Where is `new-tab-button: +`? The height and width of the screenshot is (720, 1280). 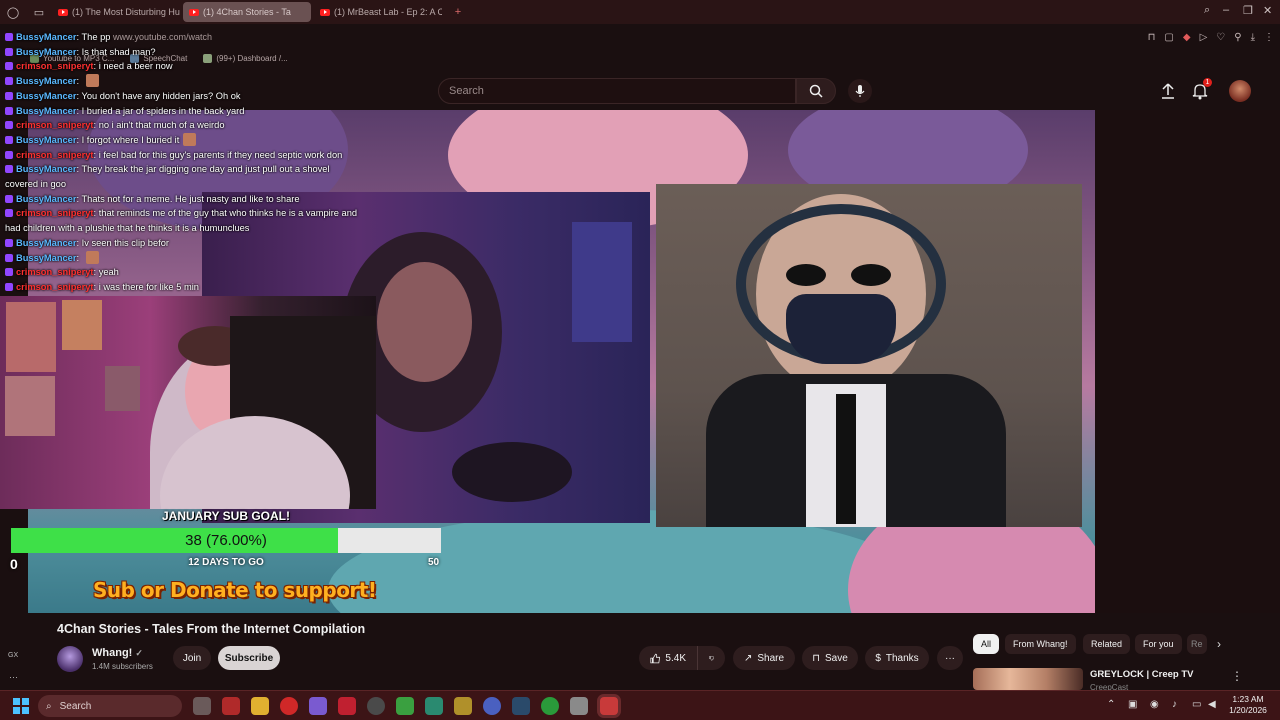
new-tab-button: + is located at coordinates (458, 12).